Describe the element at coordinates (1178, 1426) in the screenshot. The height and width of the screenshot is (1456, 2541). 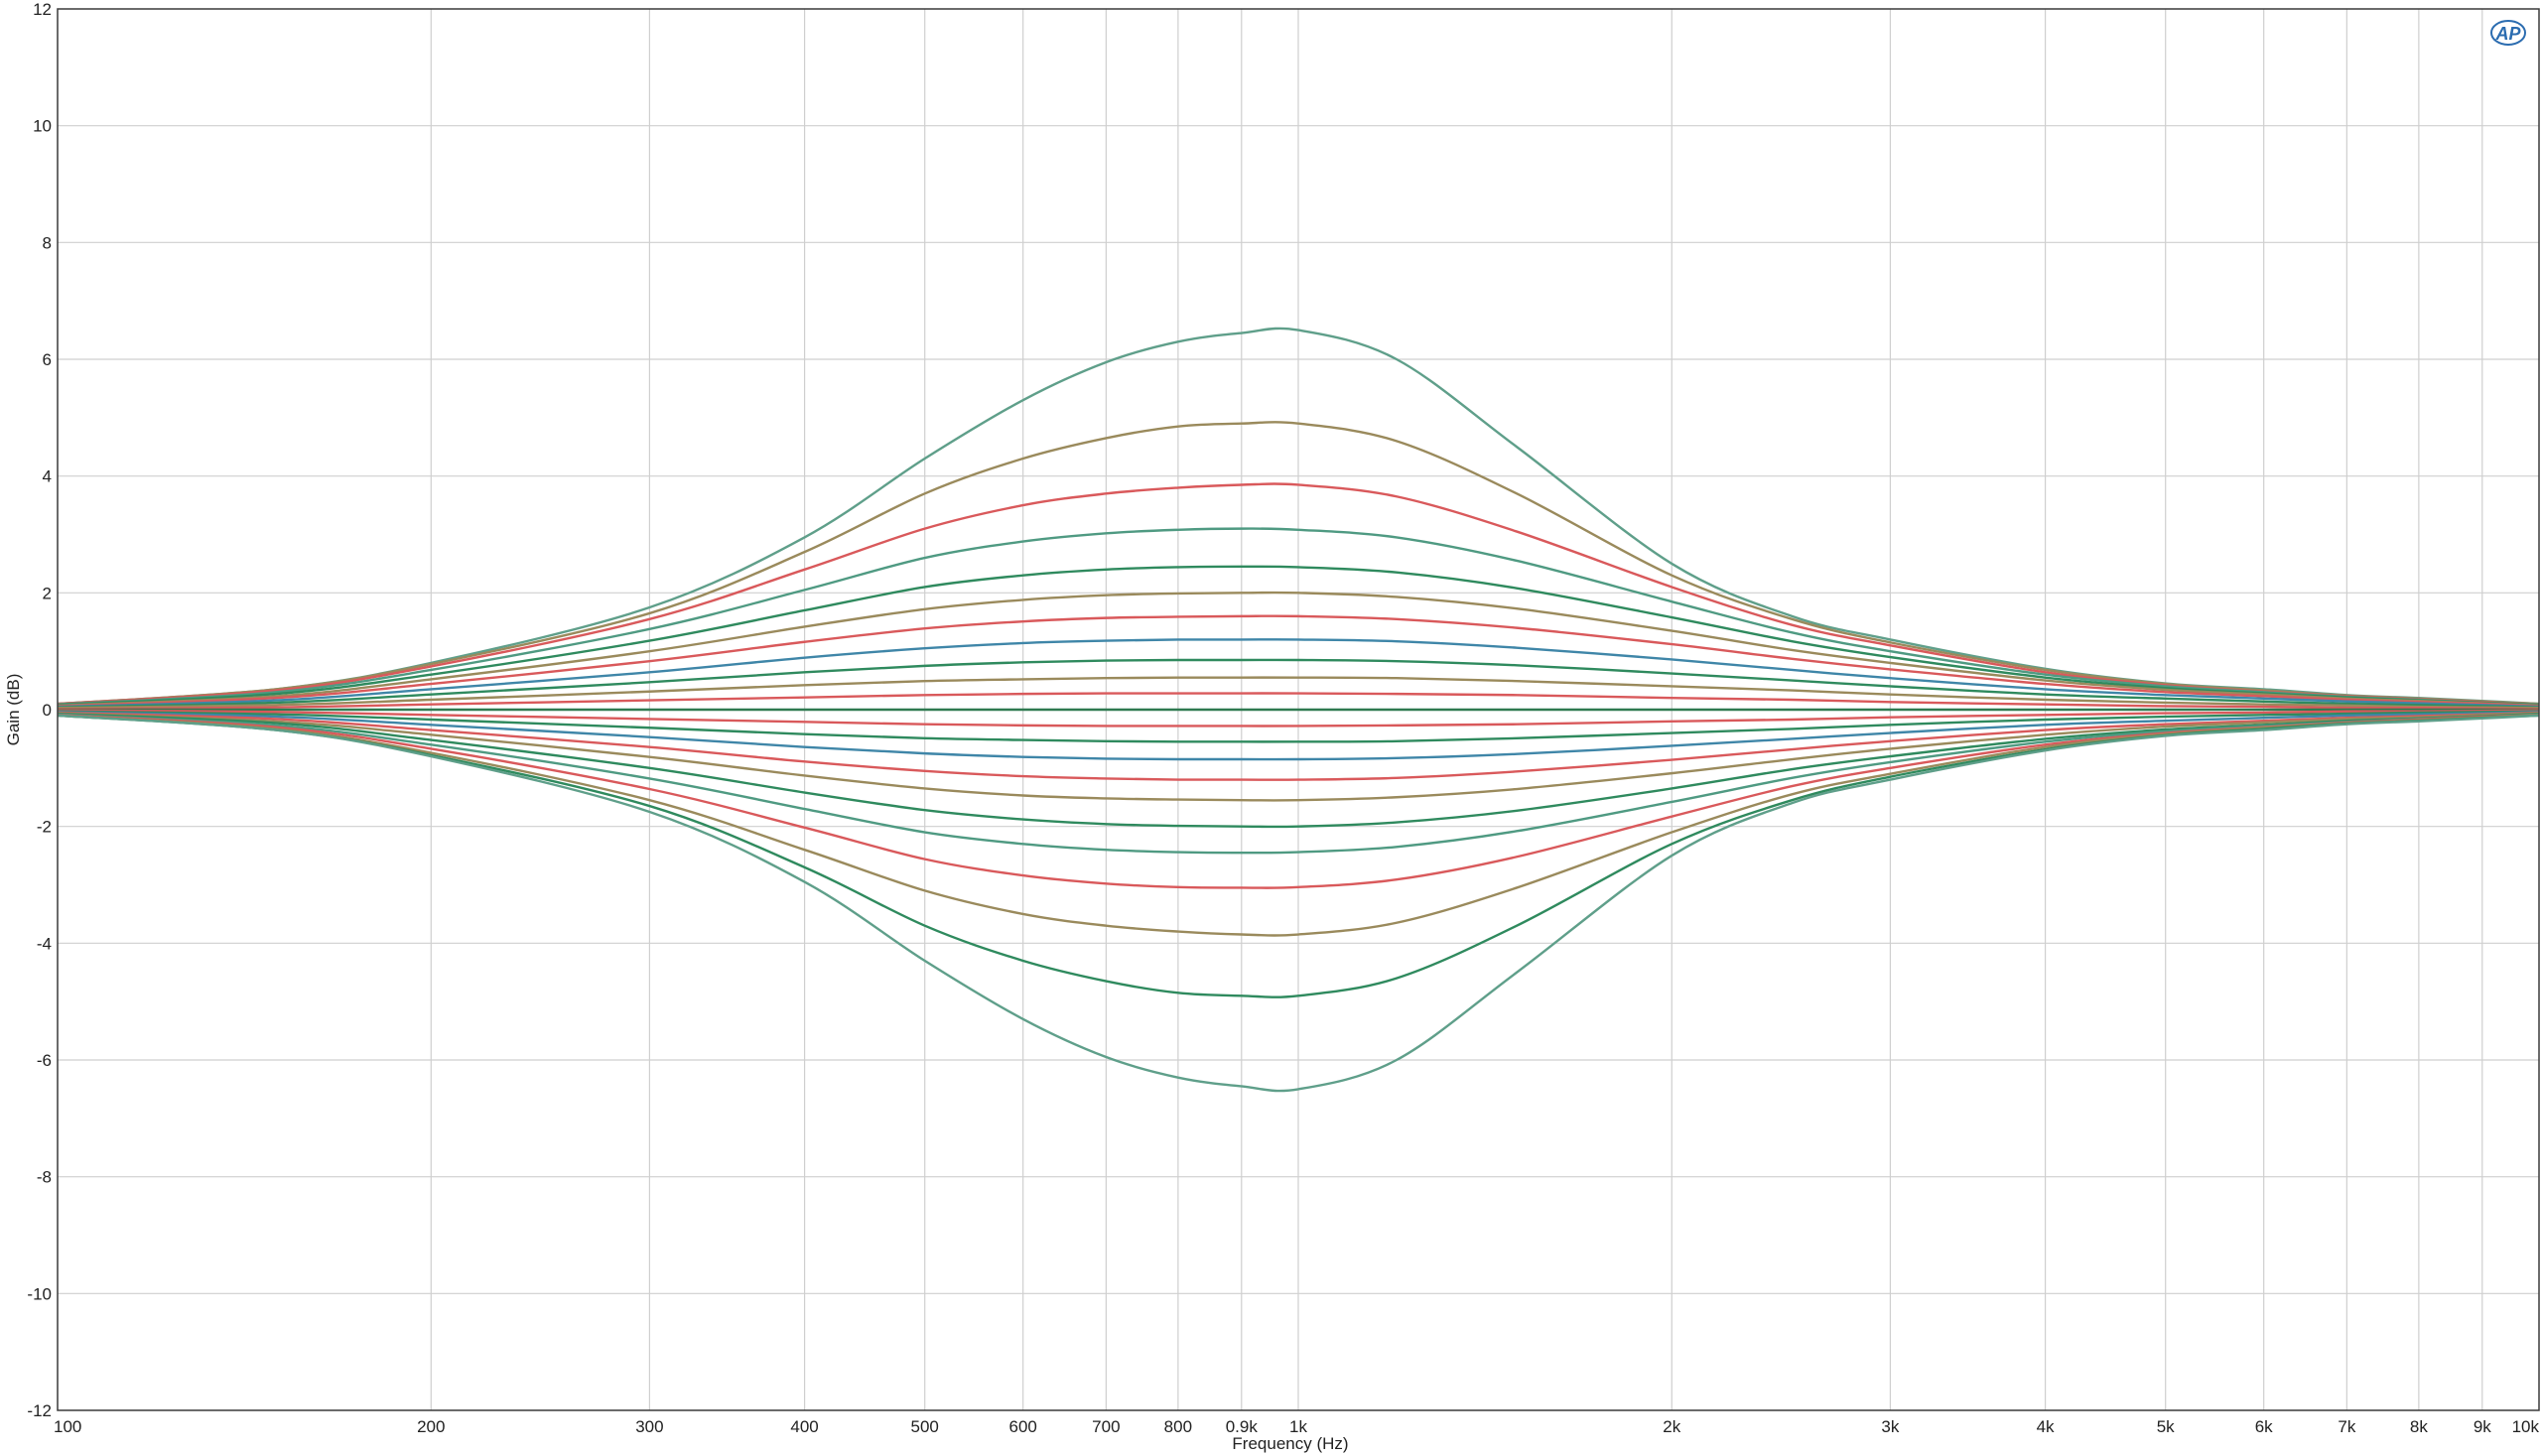
I see `x-tick-label: 800` at that location.